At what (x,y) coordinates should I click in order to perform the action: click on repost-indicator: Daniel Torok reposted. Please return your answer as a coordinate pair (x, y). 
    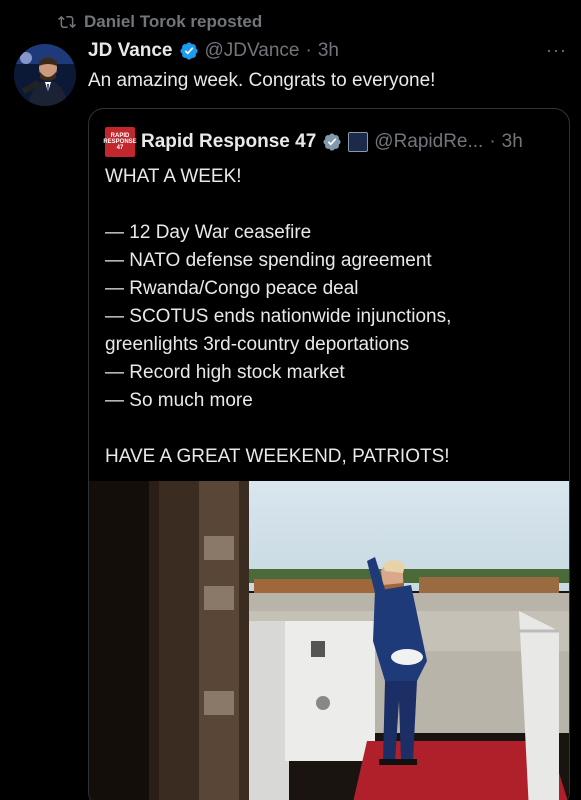
    Looking at the image, I should click on (160, 22).